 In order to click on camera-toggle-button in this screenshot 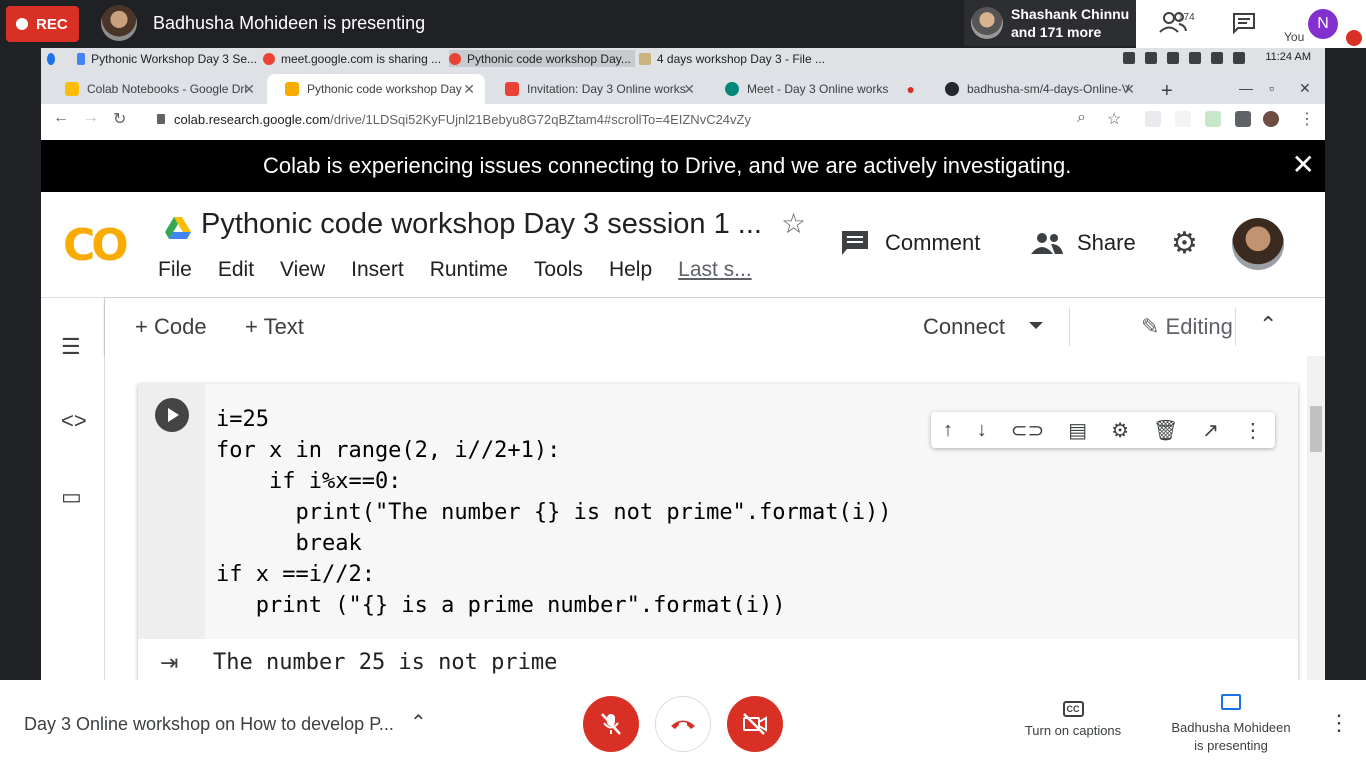, I will do `click(755, 724)`.